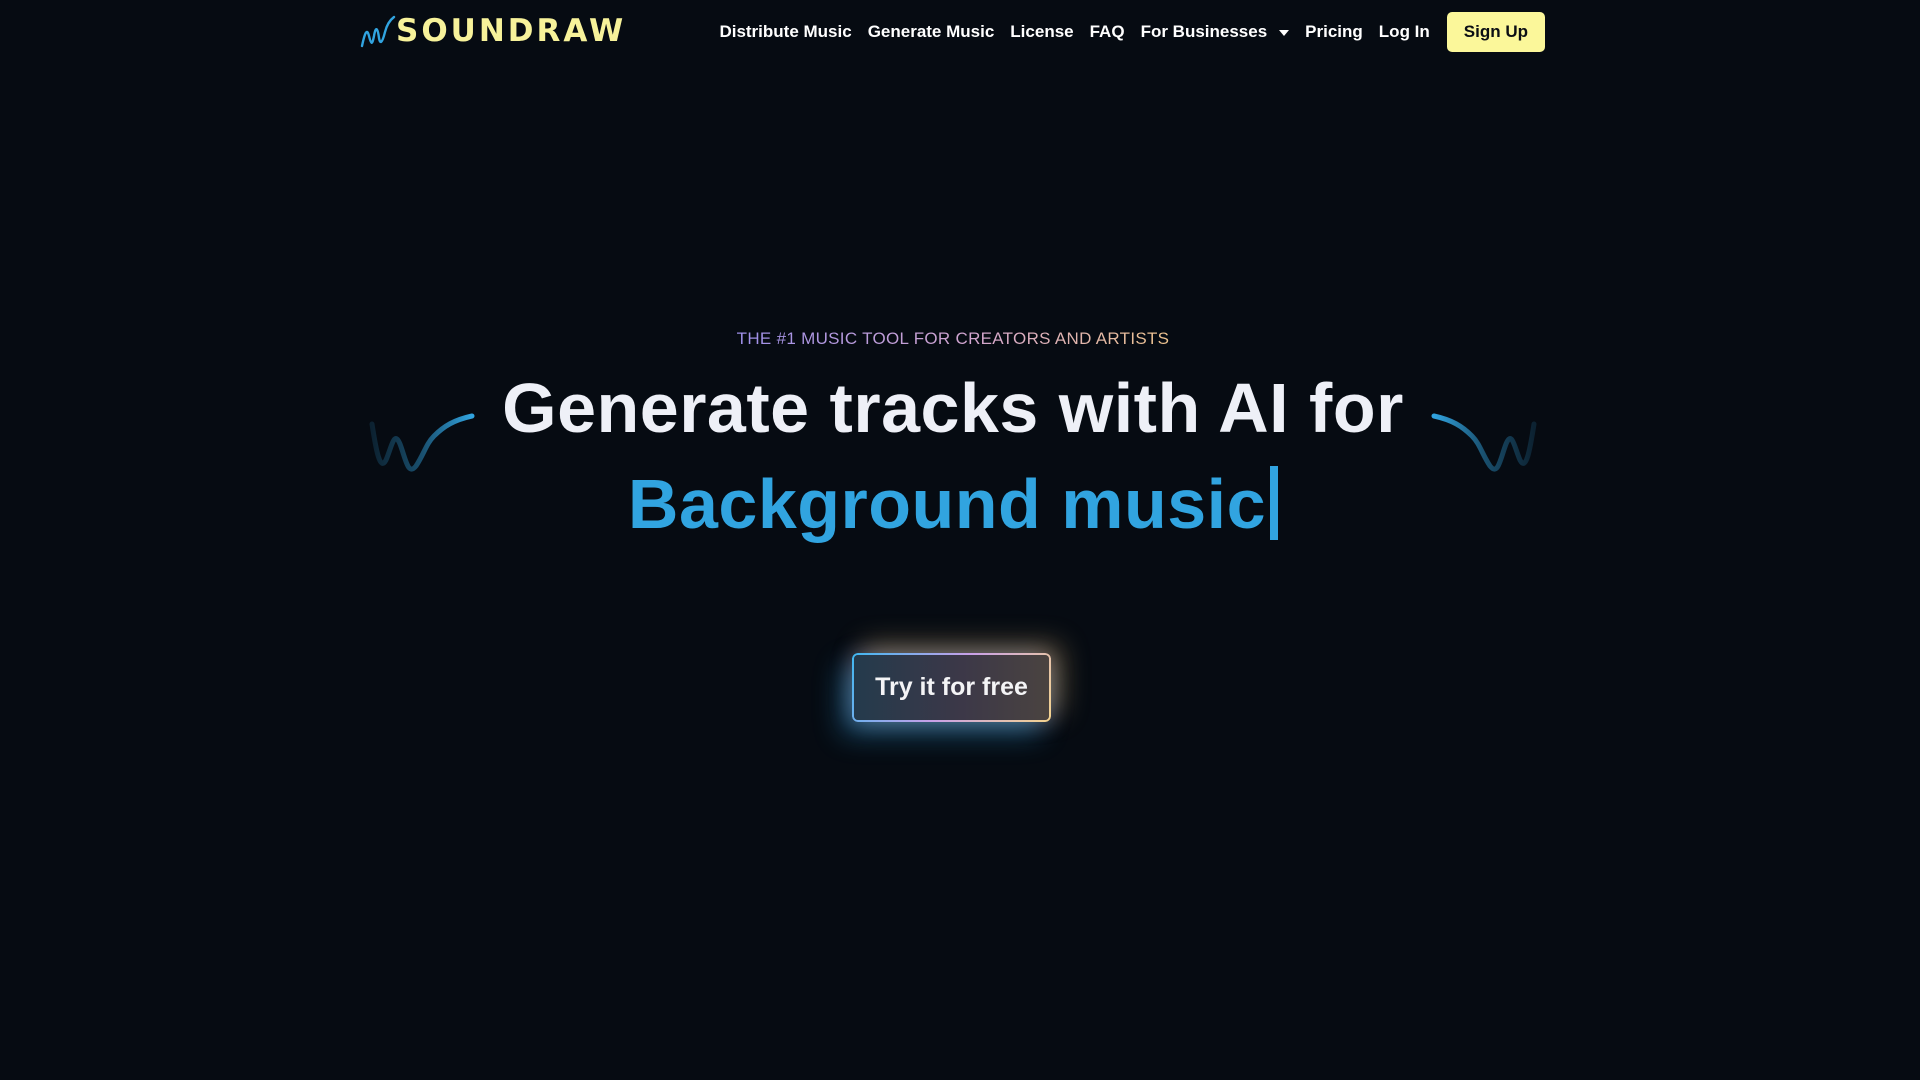 The width and height of the screenshot is (1920, 1080). Describe the element at coordinates (1204, 31) in the screenshot. I see `nav-for-businesses-label: For Businesses` at that location.